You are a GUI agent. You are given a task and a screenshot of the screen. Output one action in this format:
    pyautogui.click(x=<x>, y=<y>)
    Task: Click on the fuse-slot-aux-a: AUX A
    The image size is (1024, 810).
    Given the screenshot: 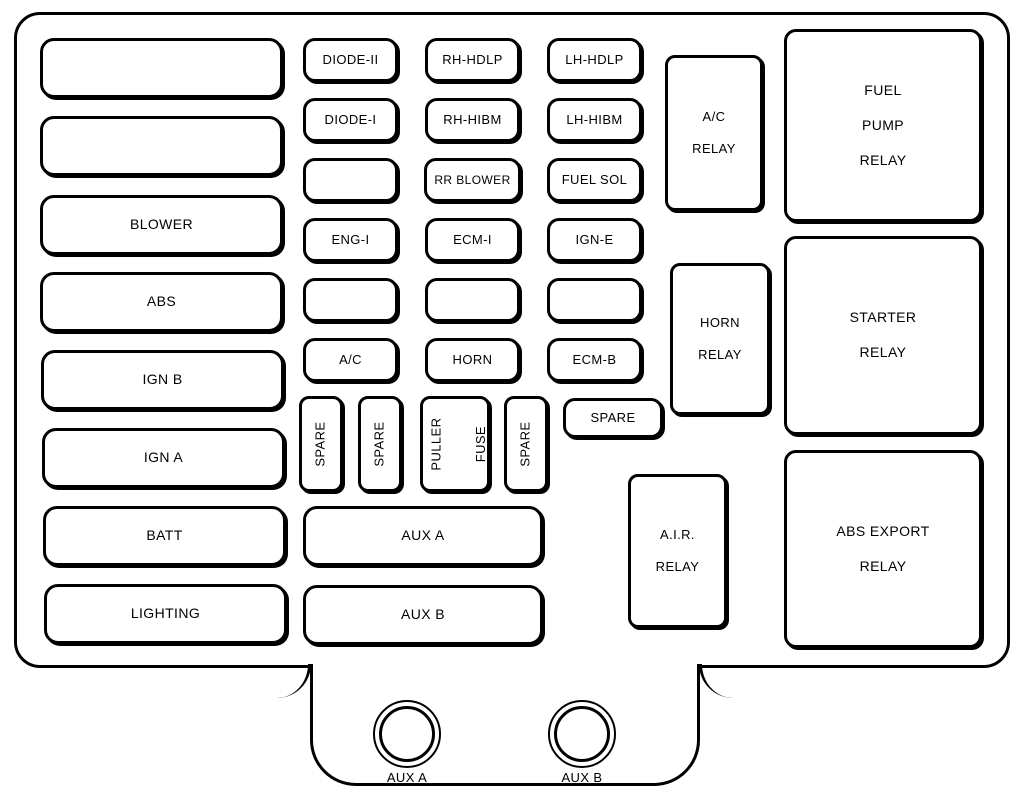 What is the action you would take?
    pyautogui.click(x=423, y=536)
    